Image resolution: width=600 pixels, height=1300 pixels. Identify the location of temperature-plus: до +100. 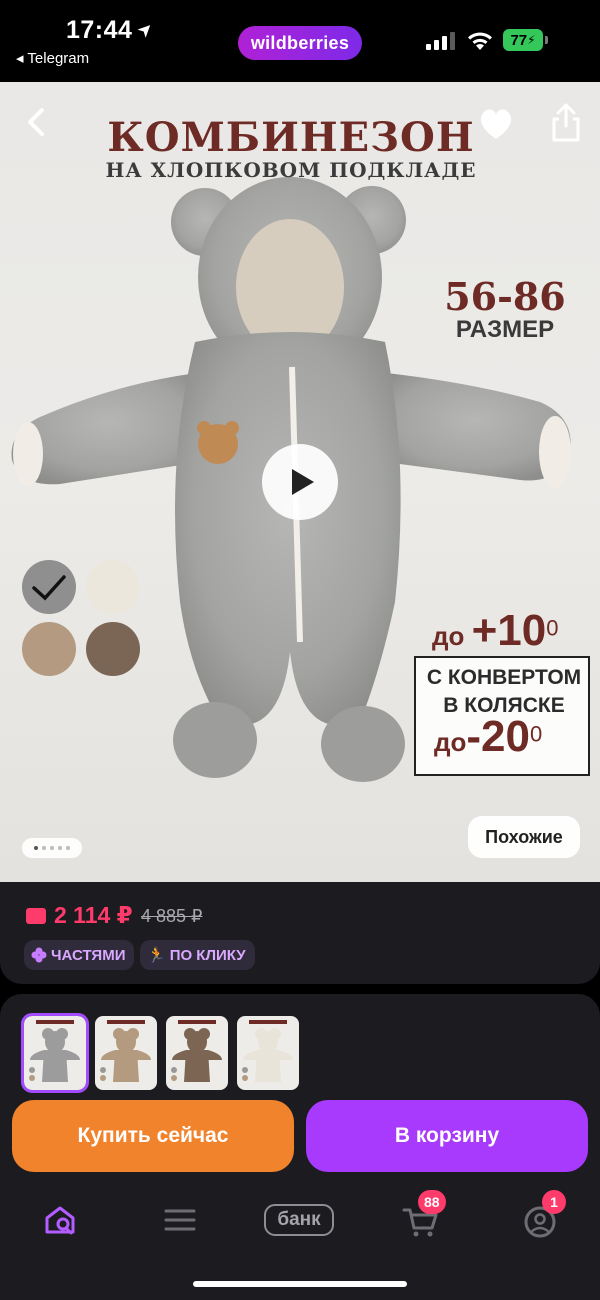
(495, 631).